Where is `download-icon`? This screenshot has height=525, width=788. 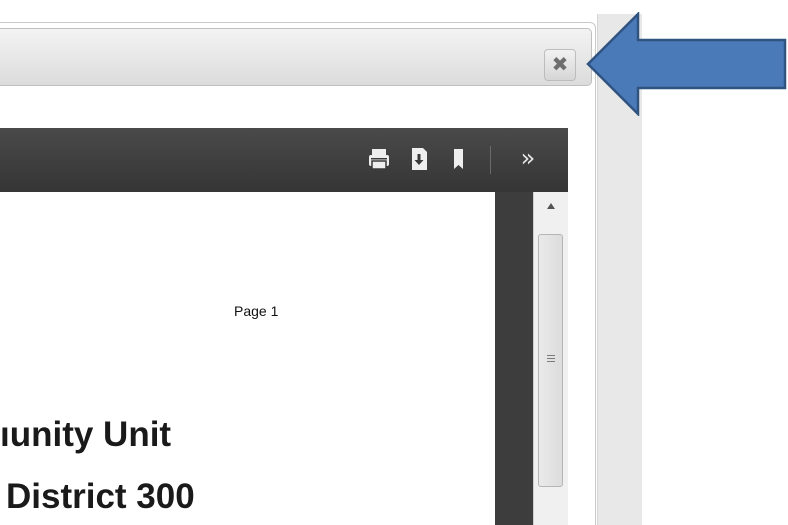
download-icon is located at coordinates (419, 159).